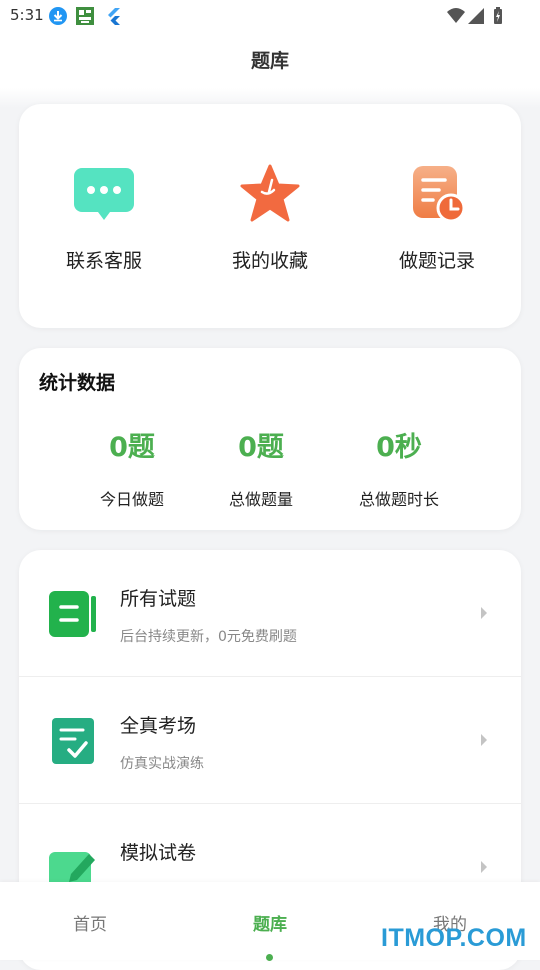 The height and width of the screenshot is (970, 540). Describe the element at coordinates (58, 16) in the screenshot. I see `download-icon` at that location.